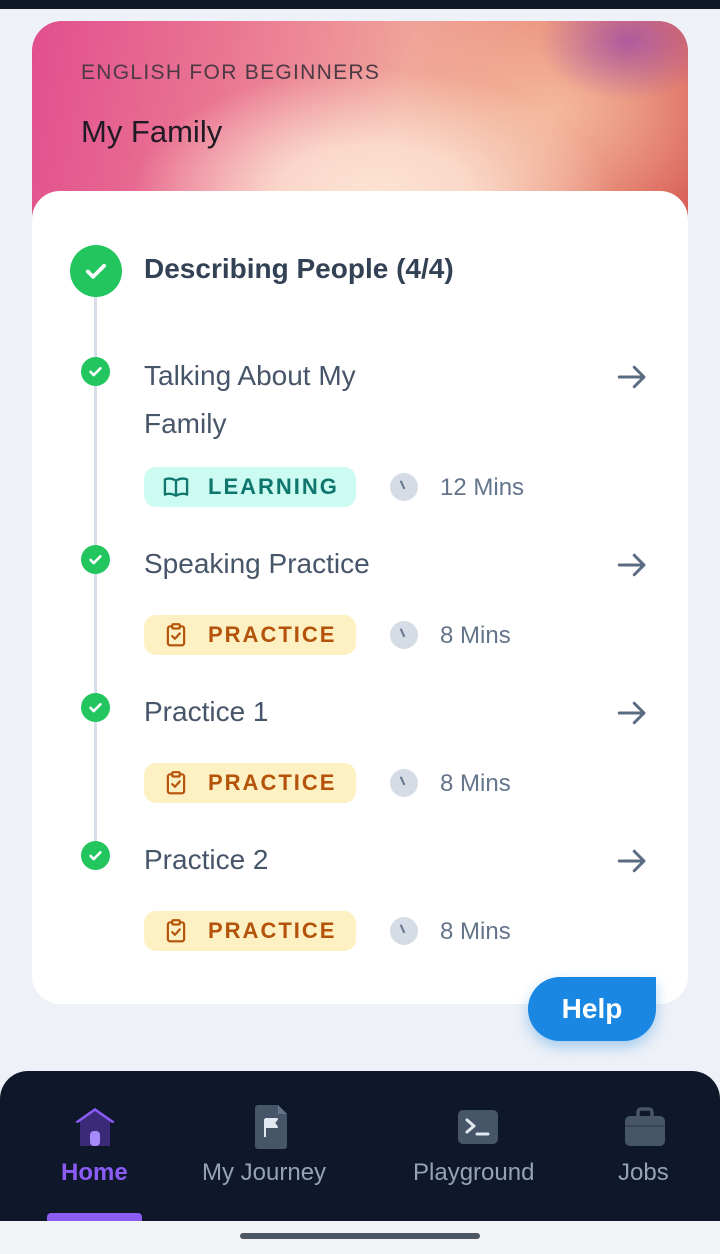  I want to click on nav-item-home: Home, so click(95, 1146).